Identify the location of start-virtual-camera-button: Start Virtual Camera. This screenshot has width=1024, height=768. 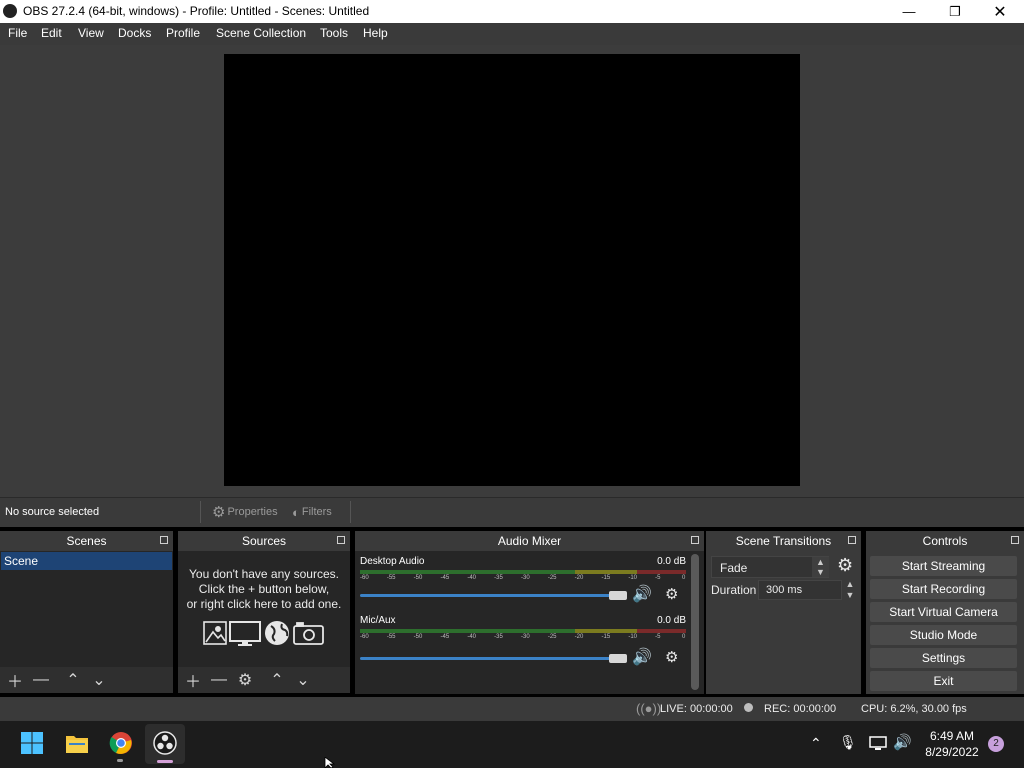
(943, 612).